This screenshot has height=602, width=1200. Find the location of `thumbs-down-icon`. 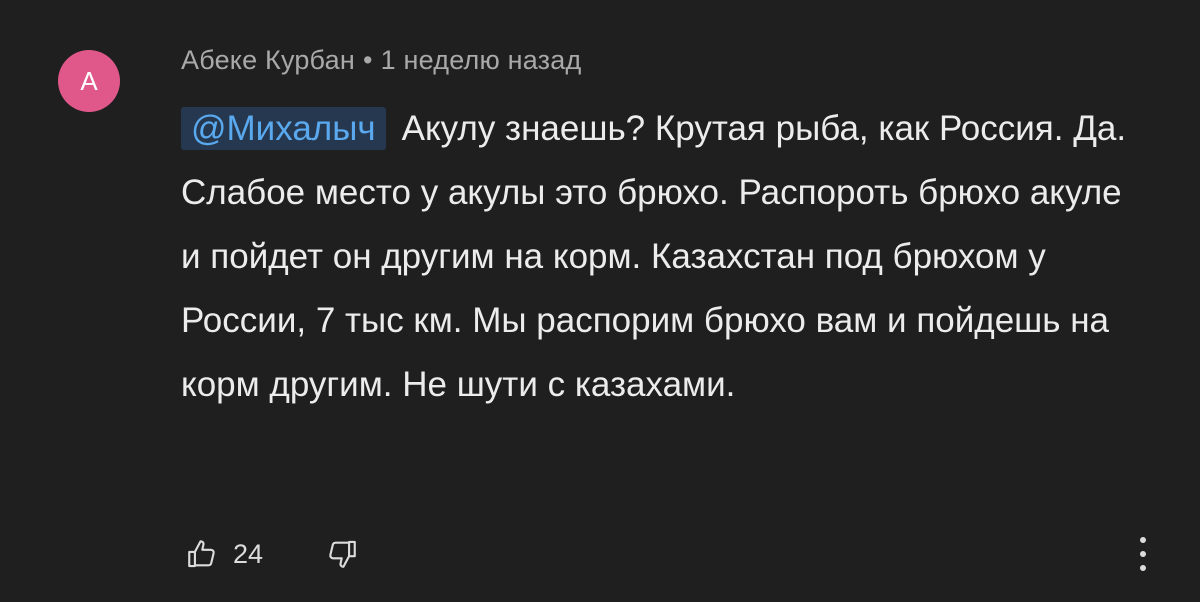

thumbs-down-icon is located at coordinates (342, 554).